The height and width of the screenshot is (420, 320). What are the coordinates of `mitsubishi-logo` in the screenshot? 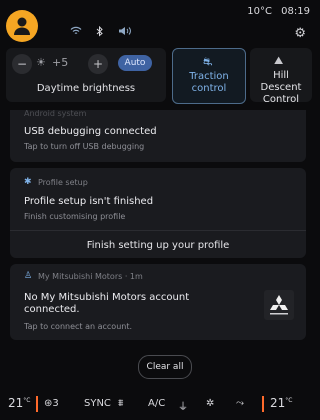 It's located at (279, 305).